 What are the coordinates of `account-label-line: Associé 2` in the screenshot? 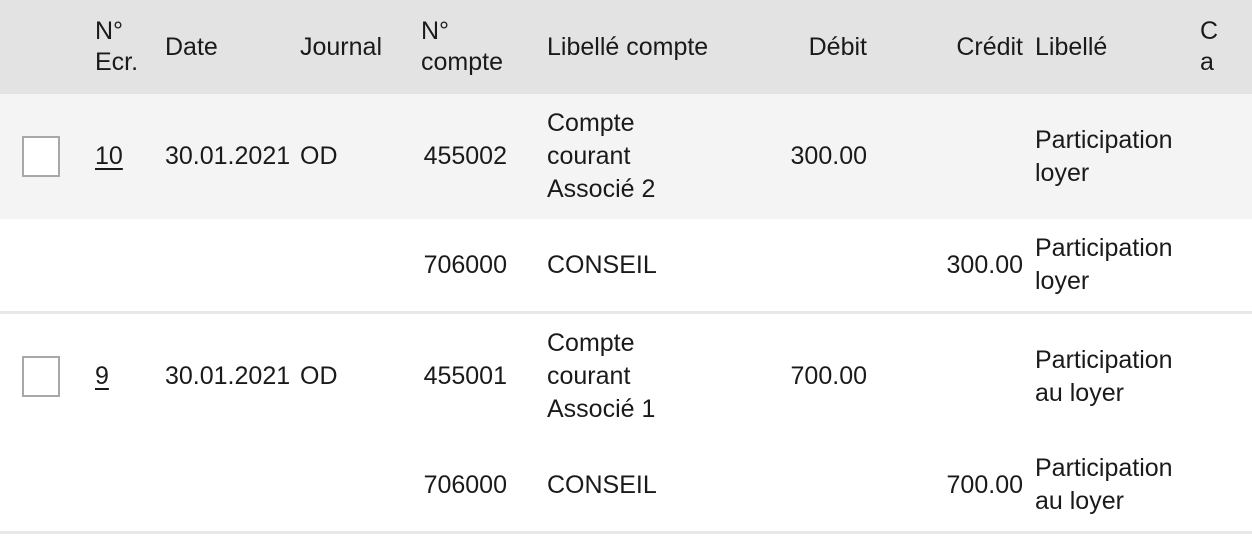 It's located at (601, 189).